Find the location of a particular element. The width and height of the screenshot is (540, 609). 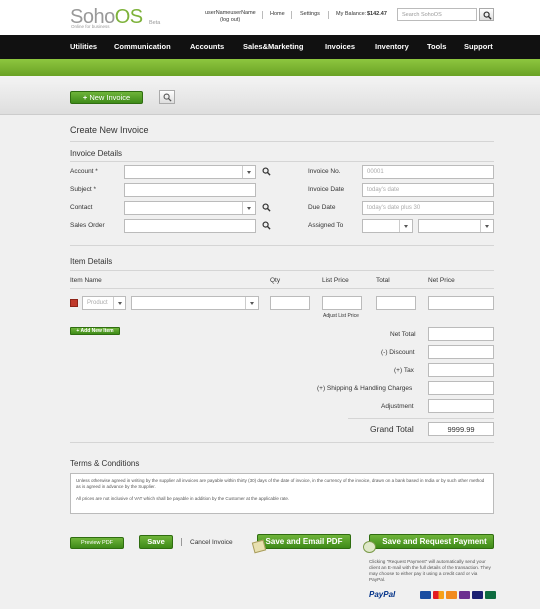

save-email-pdf-label: Save and Email PDF is located at coordinates (304, 541).